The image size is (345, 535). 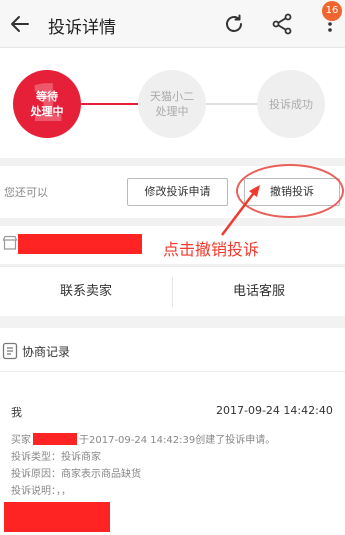 What do you see at coordinates (56, 457) in the screenshot?
I see `record-complaint-type: 投诉类型：投诉商家` at bounding box center [56, 457].